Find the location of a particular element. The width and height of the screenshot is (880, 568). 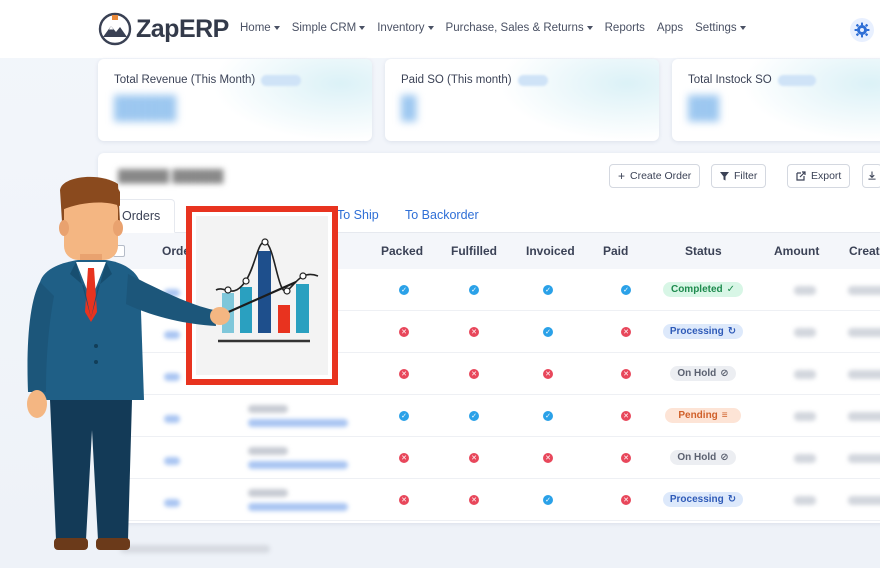

gear-icon is located at coordinates (862, 30).